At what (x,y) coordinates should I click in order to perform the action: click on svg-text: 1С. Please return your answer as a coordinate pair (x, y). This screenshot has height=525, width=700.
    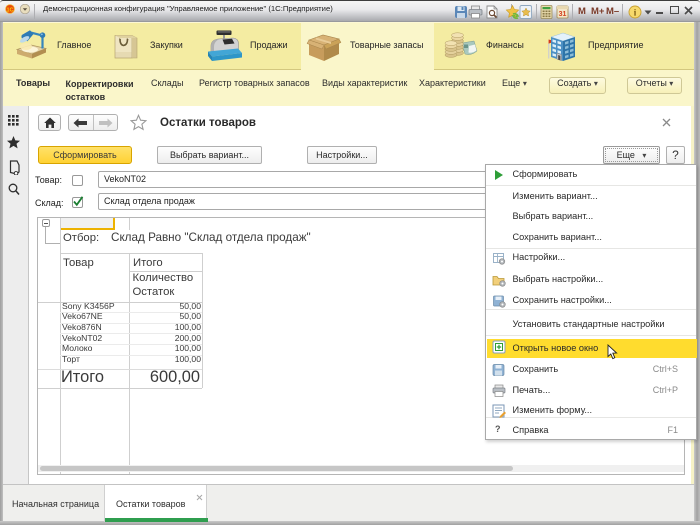
    Looking at the image, I should click on (9, 10).